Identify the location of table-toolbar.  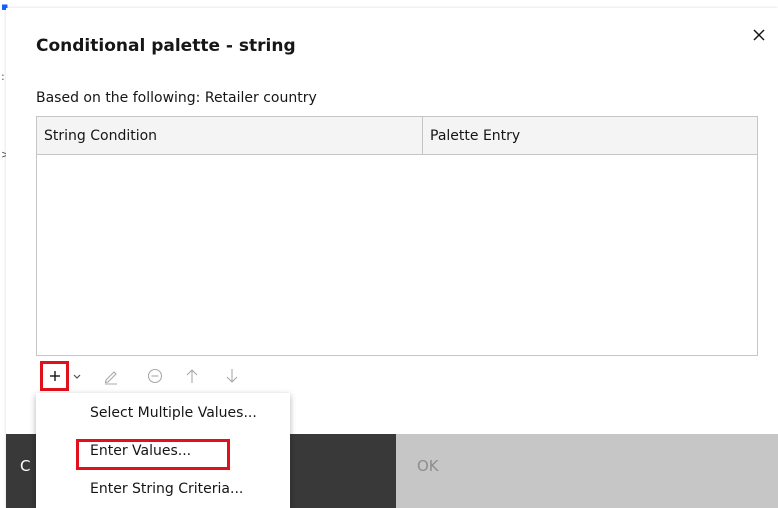
(146, 376).